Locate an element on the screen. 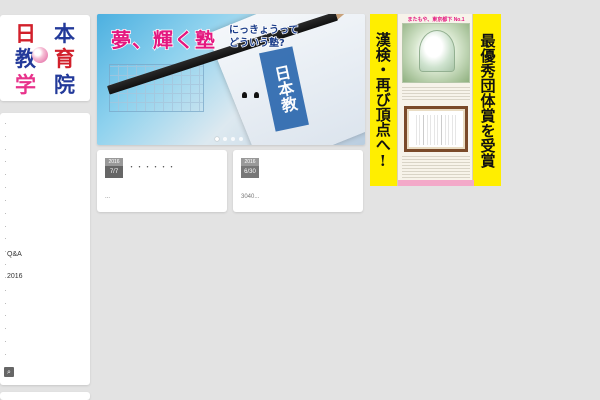 Image resolution: width=600 pixels, height=400 pixels. award-banner: 漢検・再び頂点へ! またもや、東京都下 No.1 最優秀団体賞を受賞 is located at coordinates (435, 100).